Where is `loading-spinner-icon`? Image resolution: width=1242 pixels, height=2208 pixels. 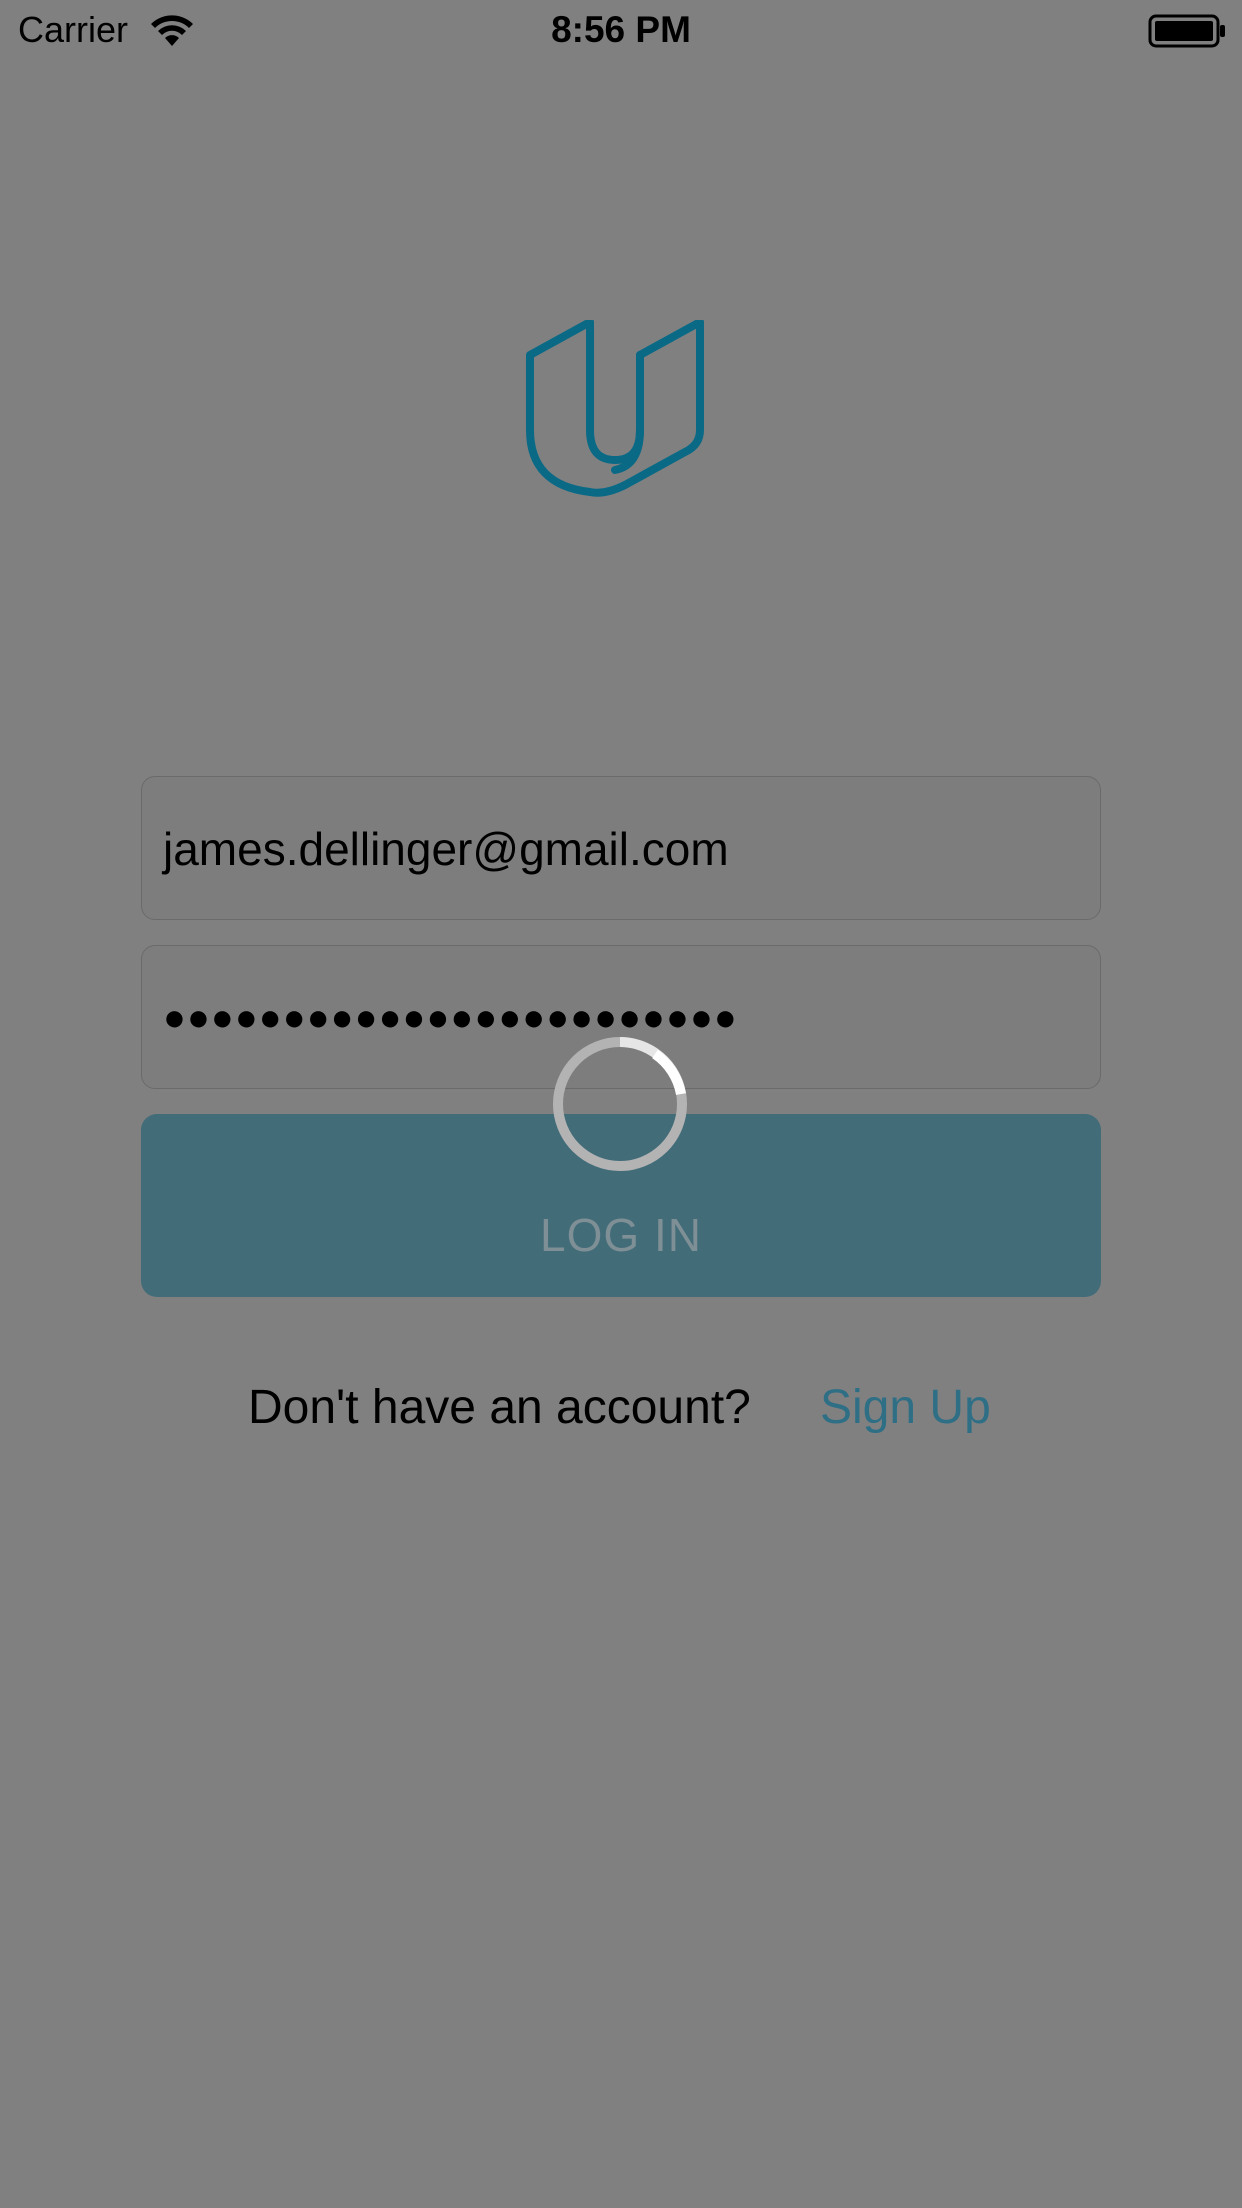 loading-spinner-icon is located at coordinates (620, 1104).